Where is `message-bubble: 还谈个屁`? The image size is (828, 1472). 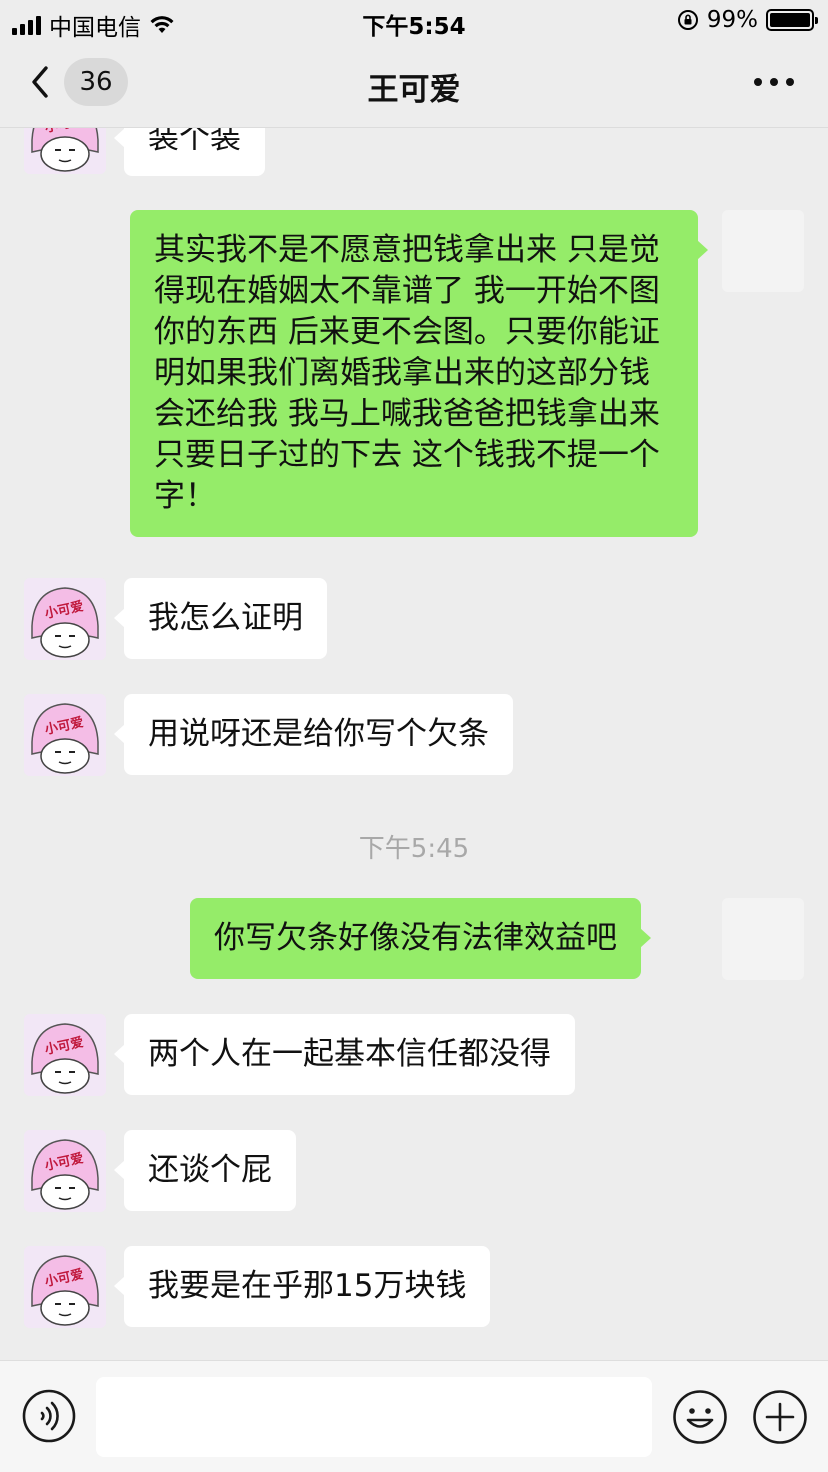 message-bubble: 还谈个屁 is located at coordinates (205, 1170).